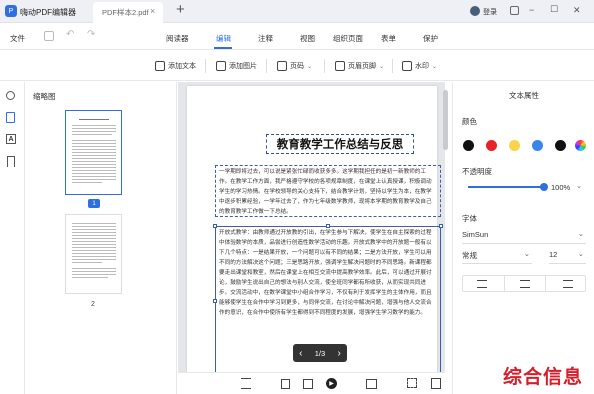 This screenshot has width=594, height=394. I want to click on tab-close-icon: ×, so click(152, 11).